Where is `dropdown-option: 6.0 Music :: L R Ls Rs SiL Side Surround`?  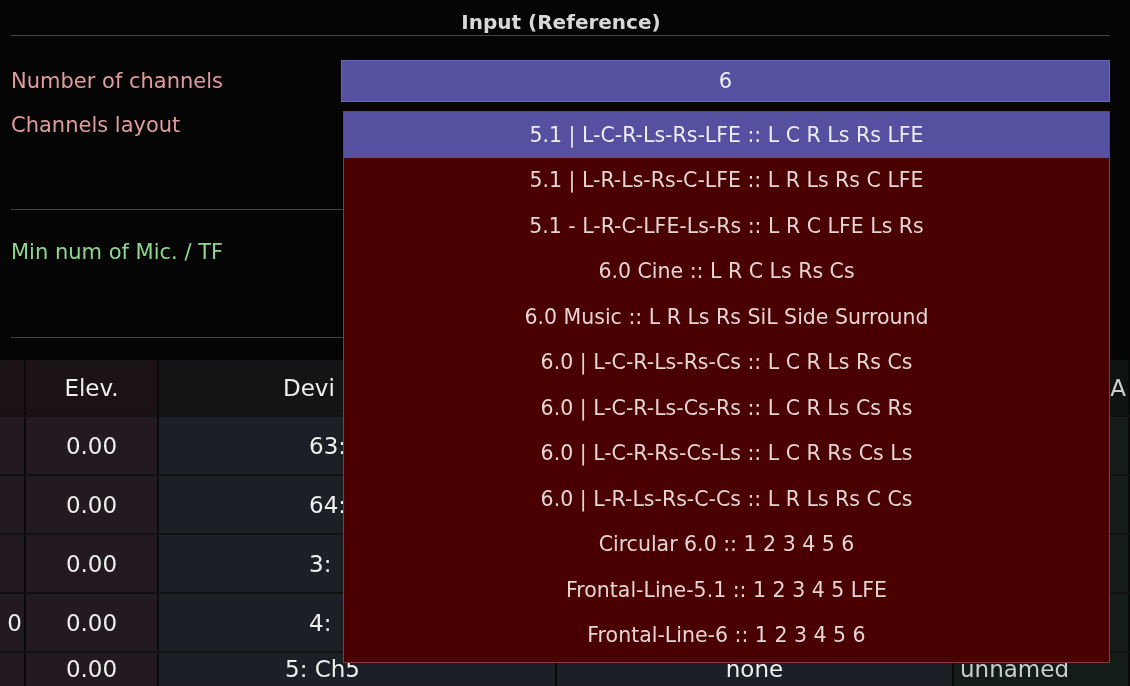 dropdown-option: 6.0 Music :: L R Ls Rs SiL Side Surround is located at coordinates (726, 317).